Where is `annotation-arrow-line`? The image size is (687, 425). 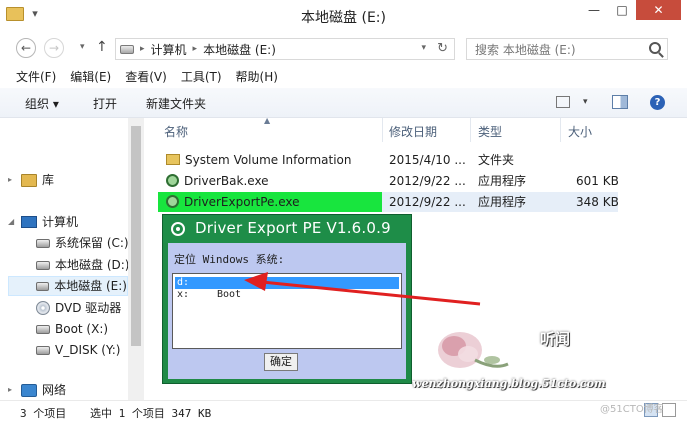 annotation-arrow-line is located at coordinates (371, 293).